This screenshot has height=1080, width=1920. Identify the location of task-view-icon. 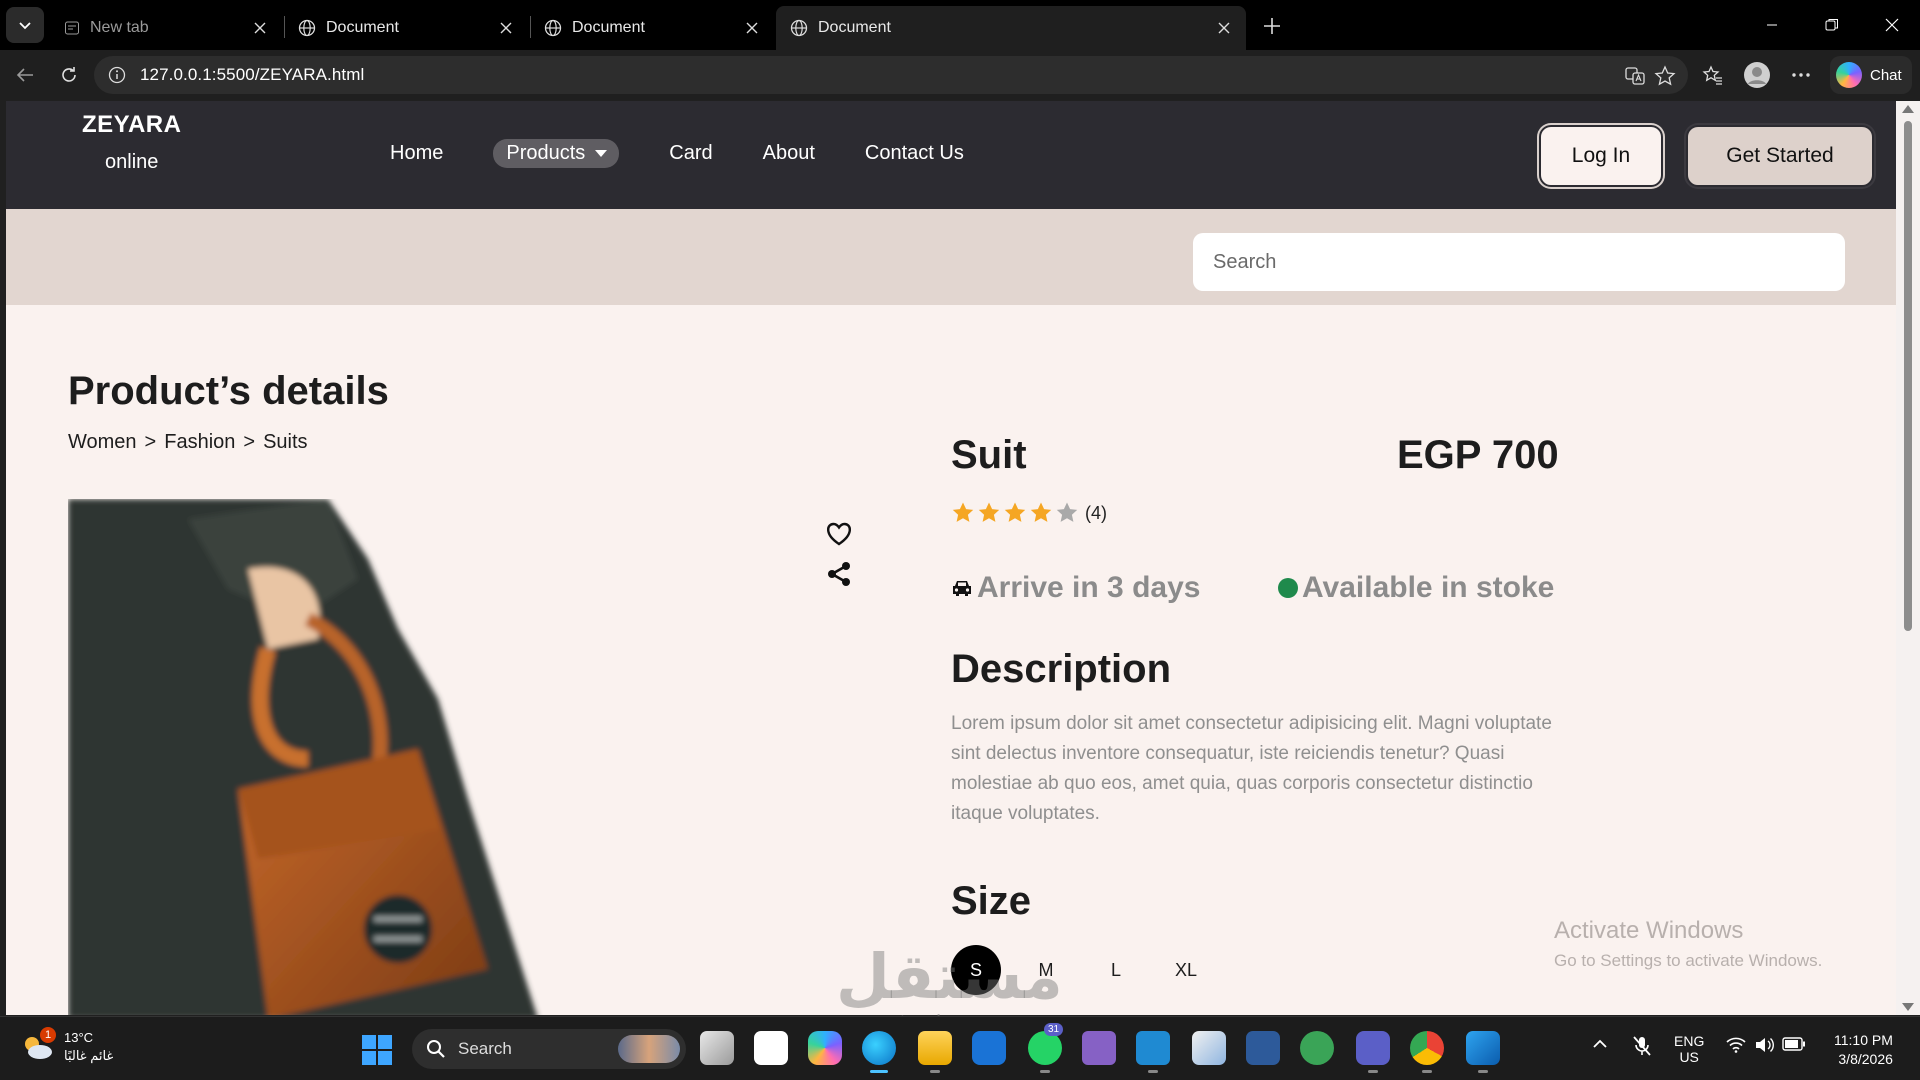
(717, 1048).